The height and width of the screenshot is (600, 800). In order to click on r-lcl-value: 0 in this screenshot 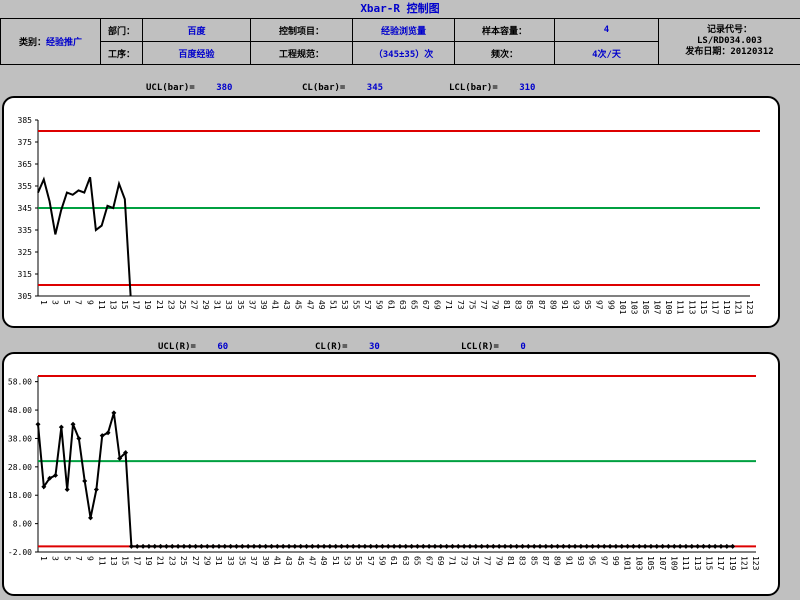, I will do `click(523, 347)`.